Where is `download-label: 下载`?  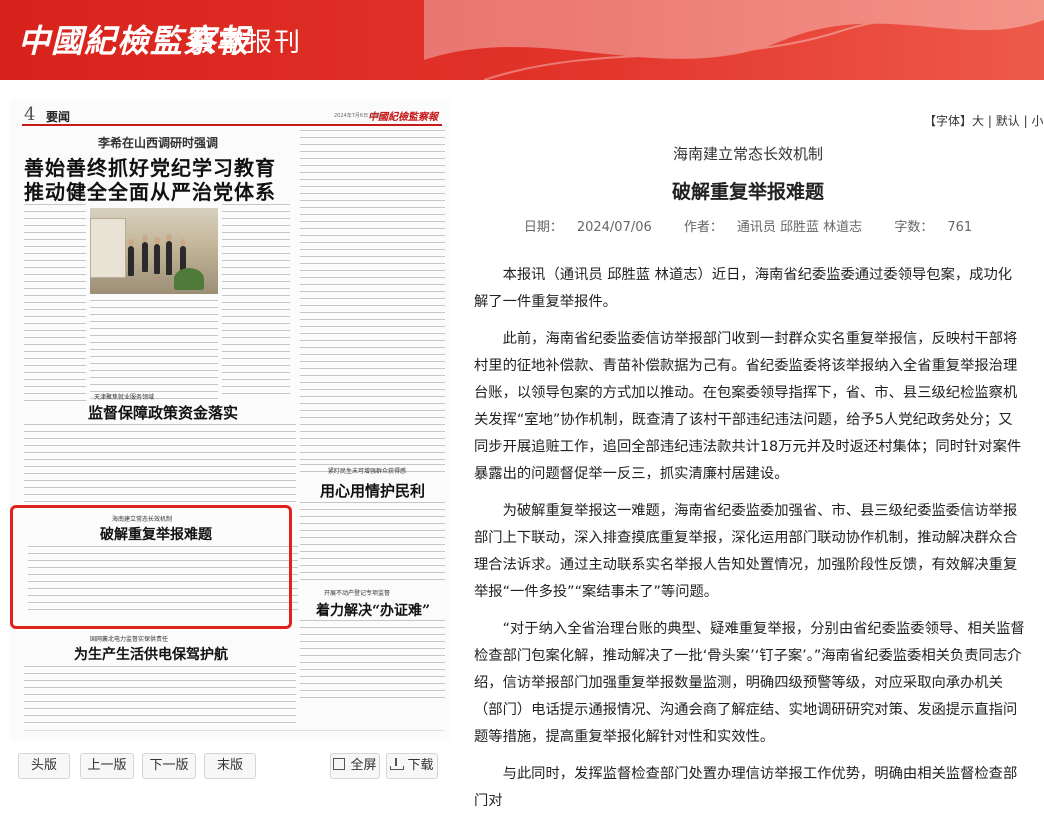 download-label: 下载 is located at coordinates (420, 765).